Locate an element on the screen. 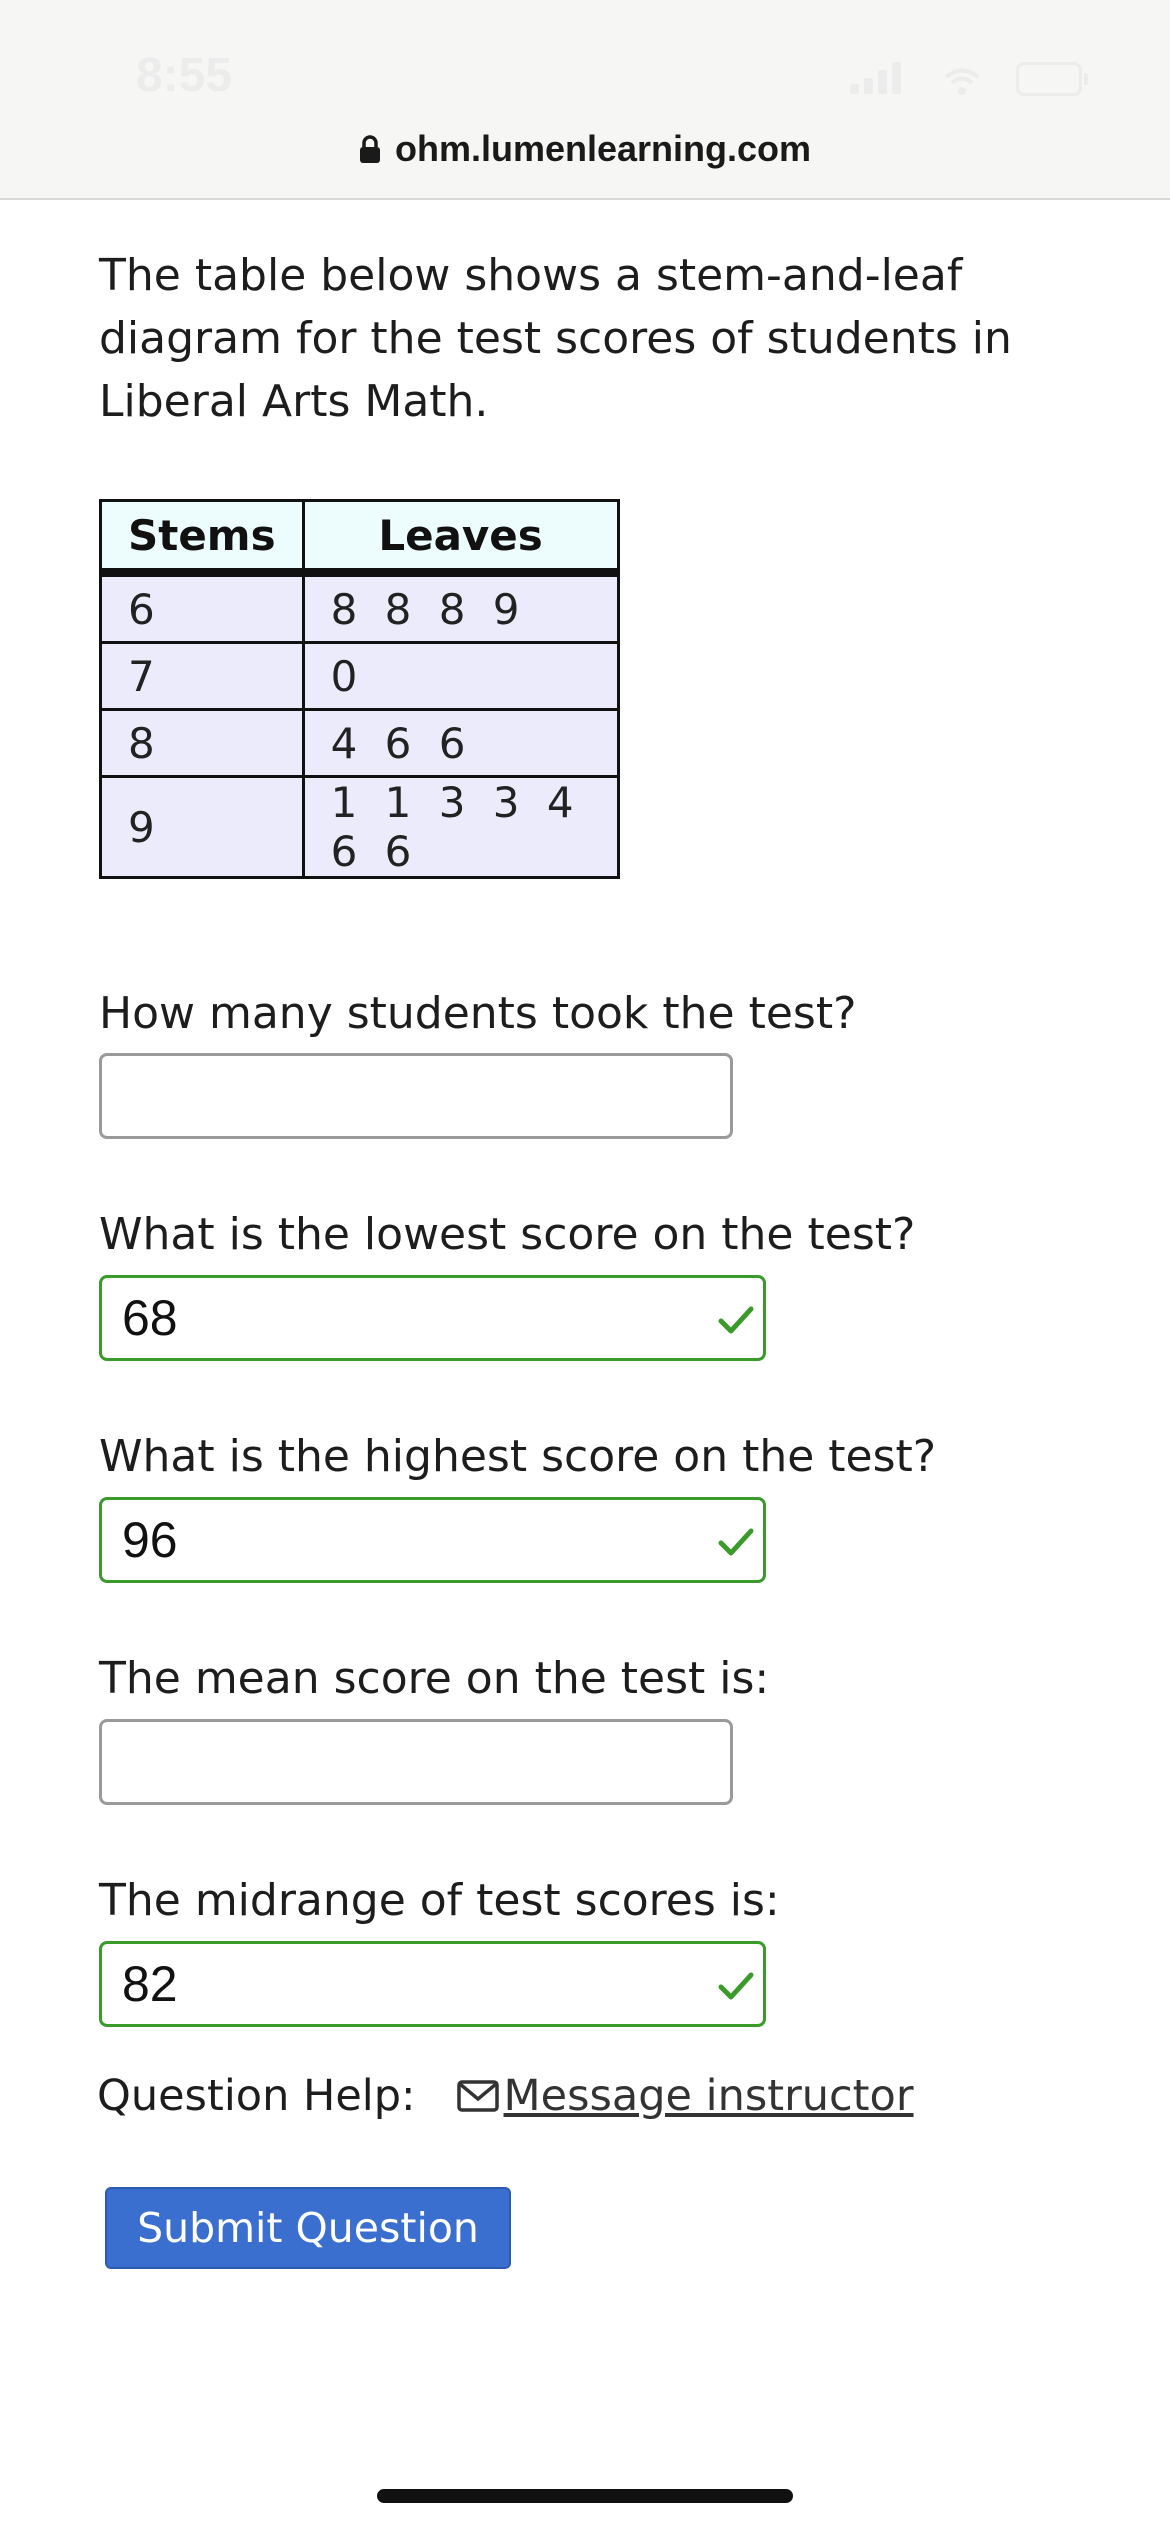  answer-box-highest-score is located at coordinates (432, 1540).